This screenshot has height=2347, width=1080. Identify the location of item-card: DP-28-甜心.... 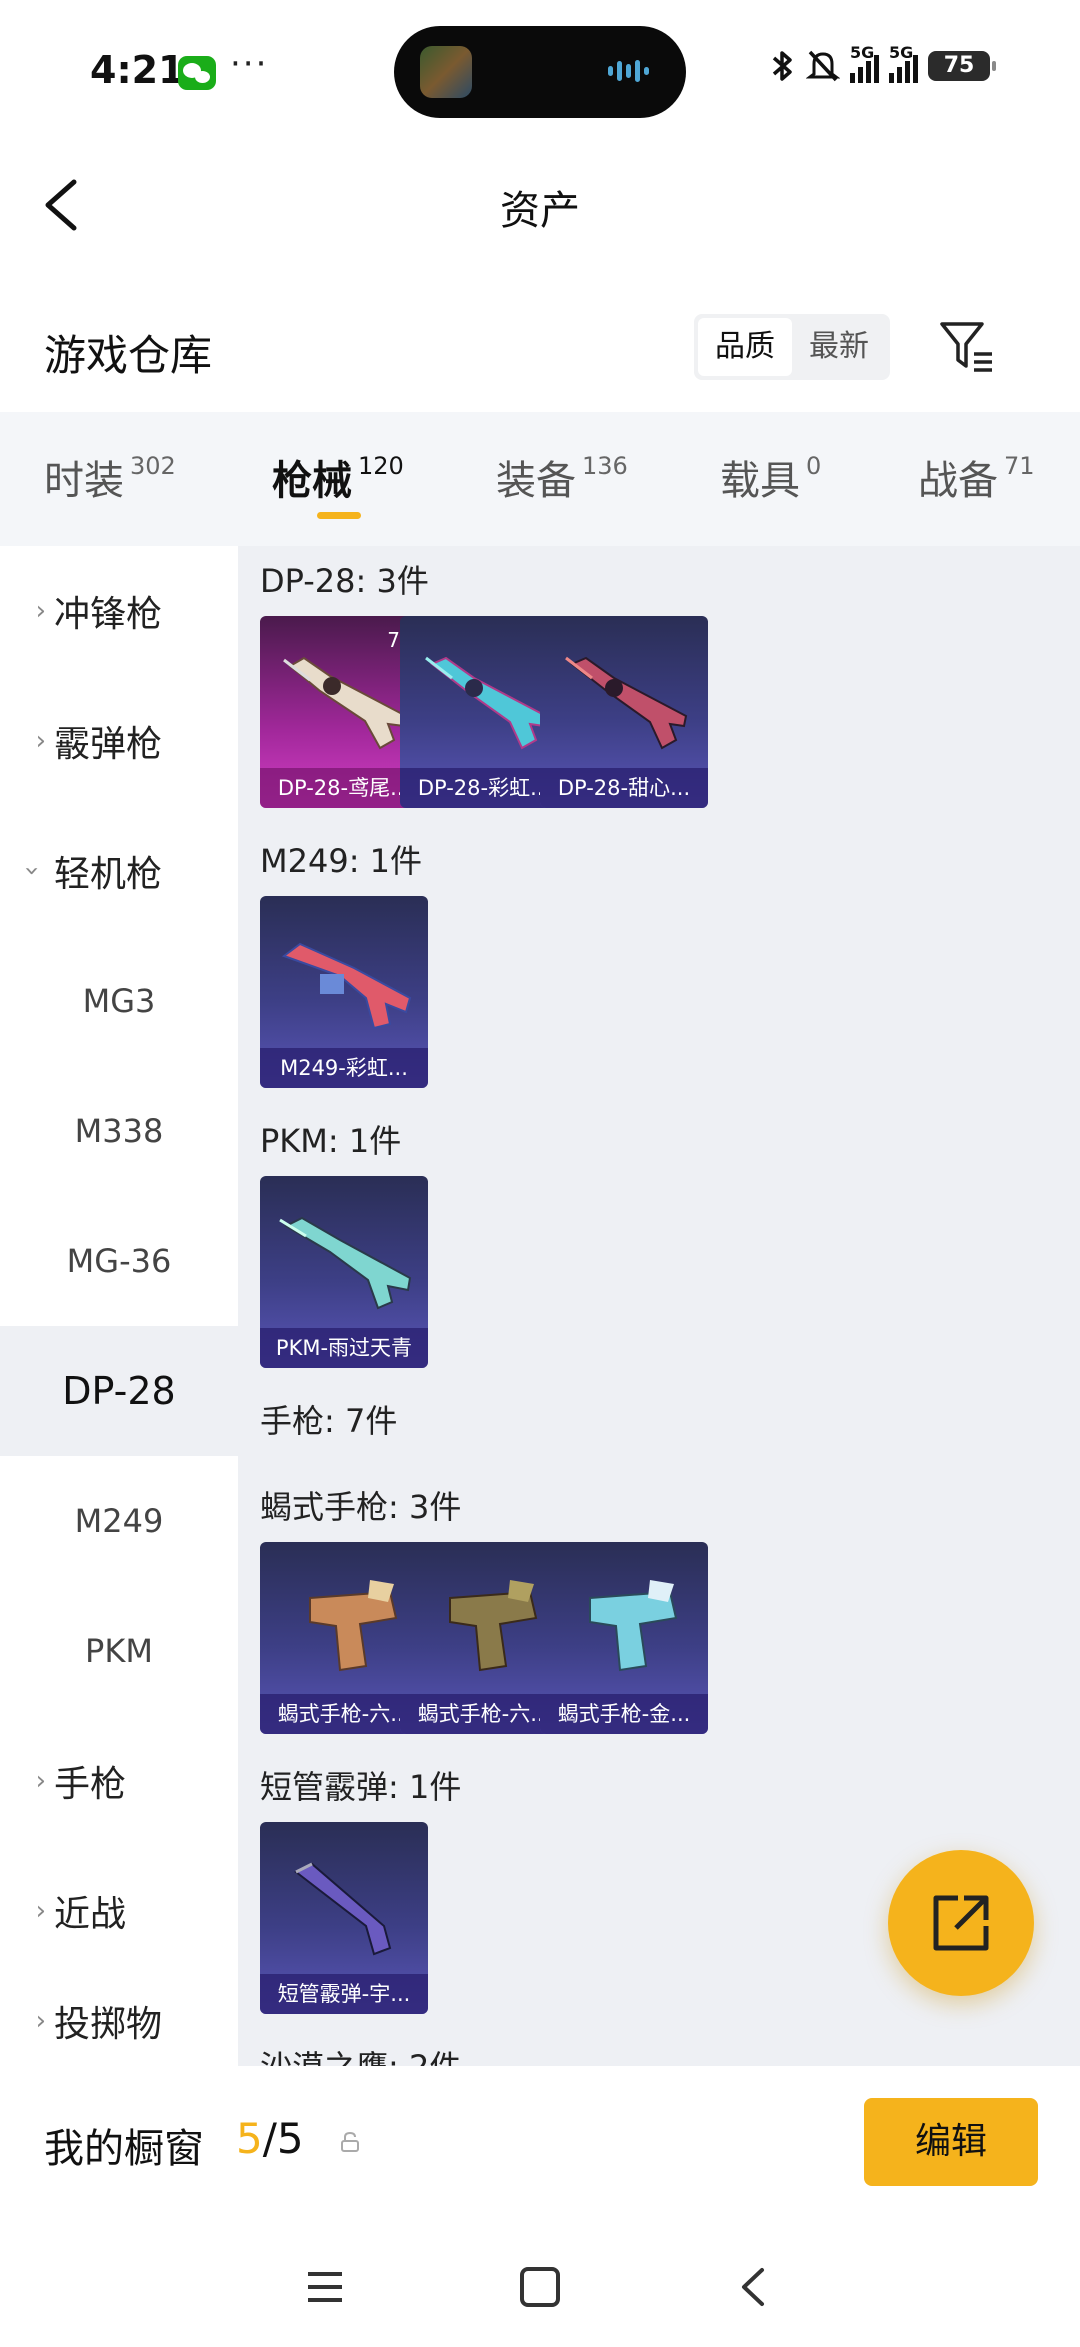
(624, 712).